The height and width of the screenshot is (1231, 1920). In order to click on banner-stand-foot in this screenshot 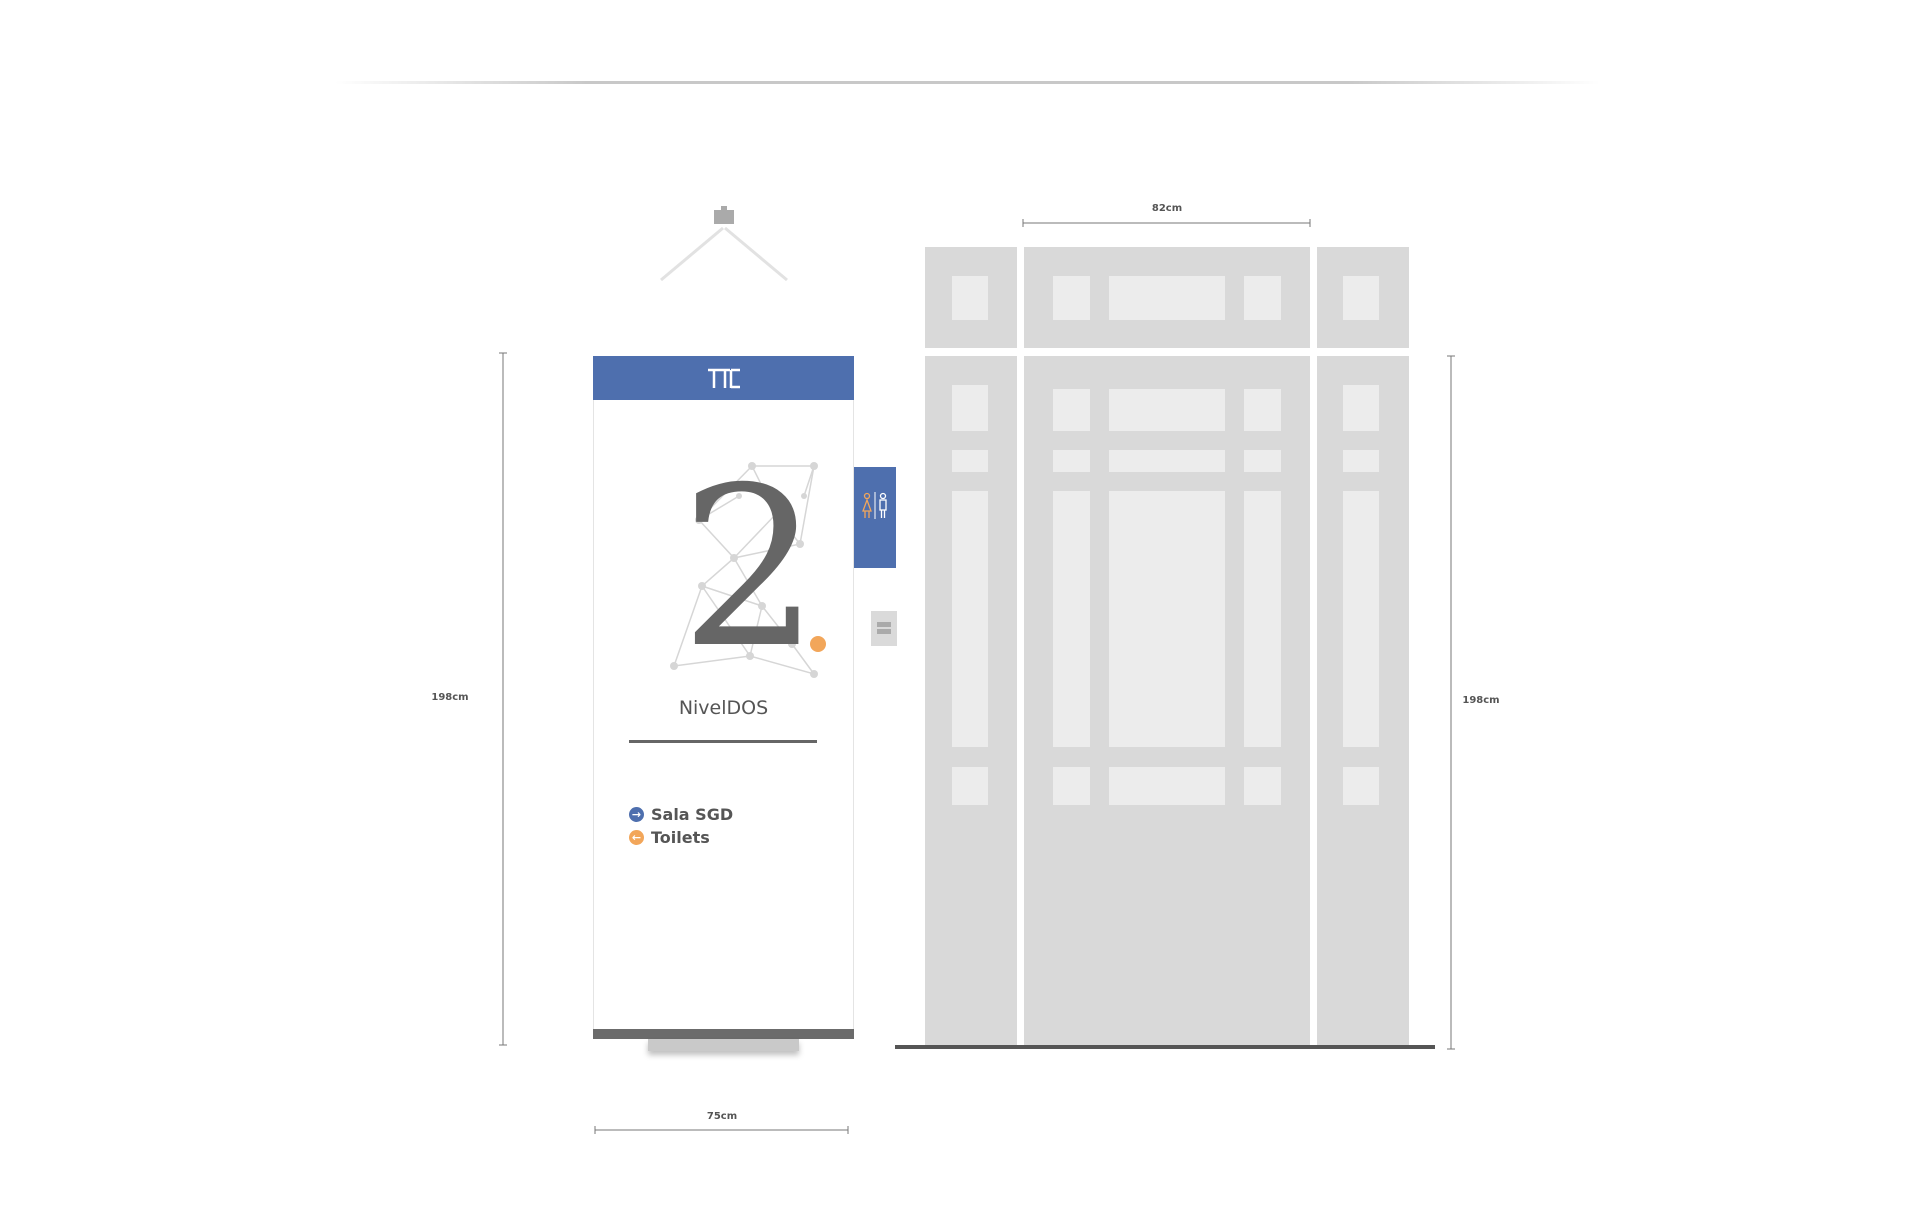, I will do `click(723, 1045)`.